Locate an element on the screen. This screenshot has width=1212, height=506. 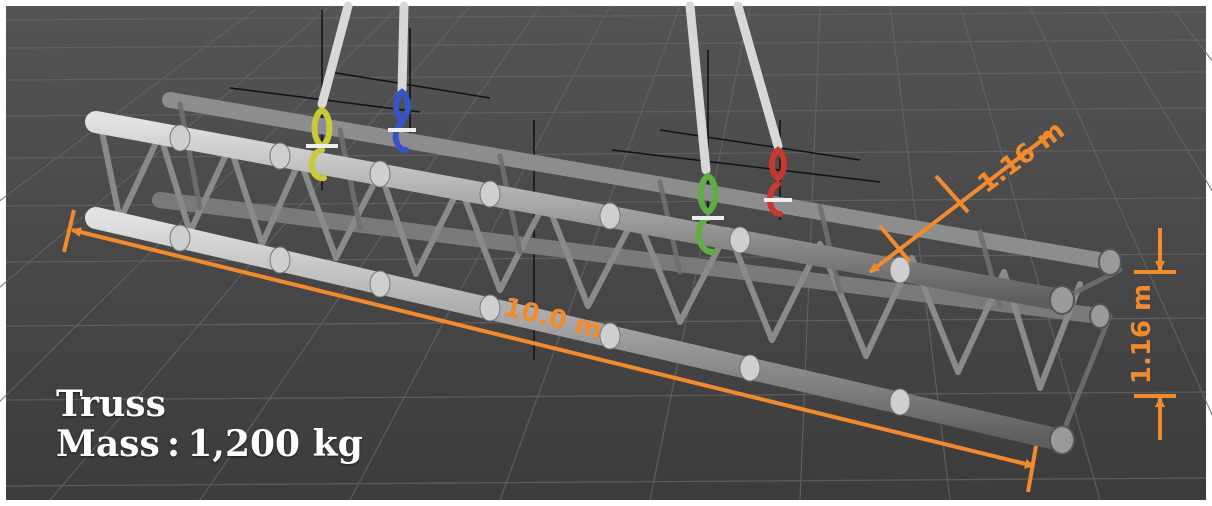
height-dimension-label: 1.16 m is located at coordinates (1142, 334).